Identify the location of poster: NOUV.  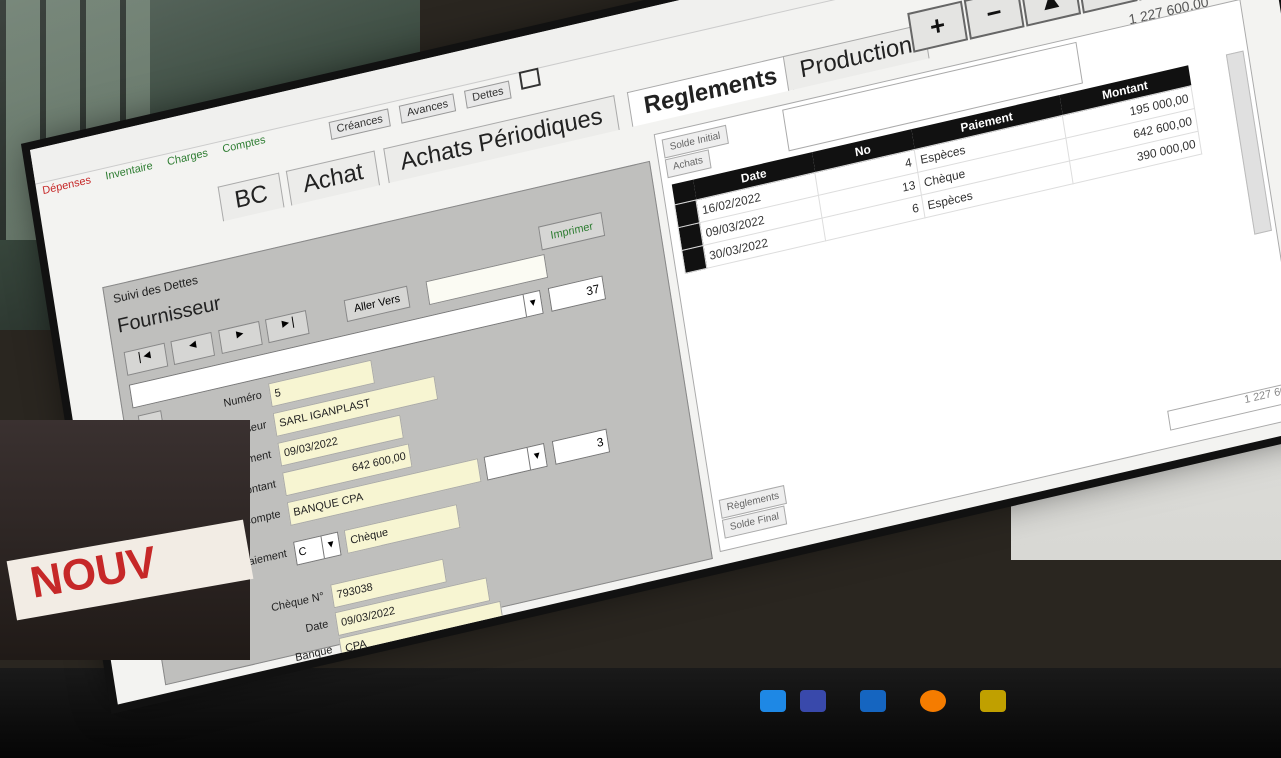
(127, 540).